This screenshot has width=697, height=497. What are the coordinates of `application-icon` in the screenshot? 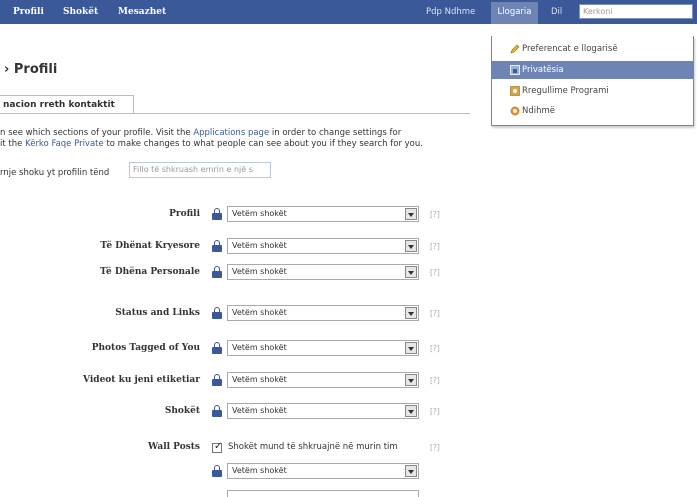 It's located at (515, 91).